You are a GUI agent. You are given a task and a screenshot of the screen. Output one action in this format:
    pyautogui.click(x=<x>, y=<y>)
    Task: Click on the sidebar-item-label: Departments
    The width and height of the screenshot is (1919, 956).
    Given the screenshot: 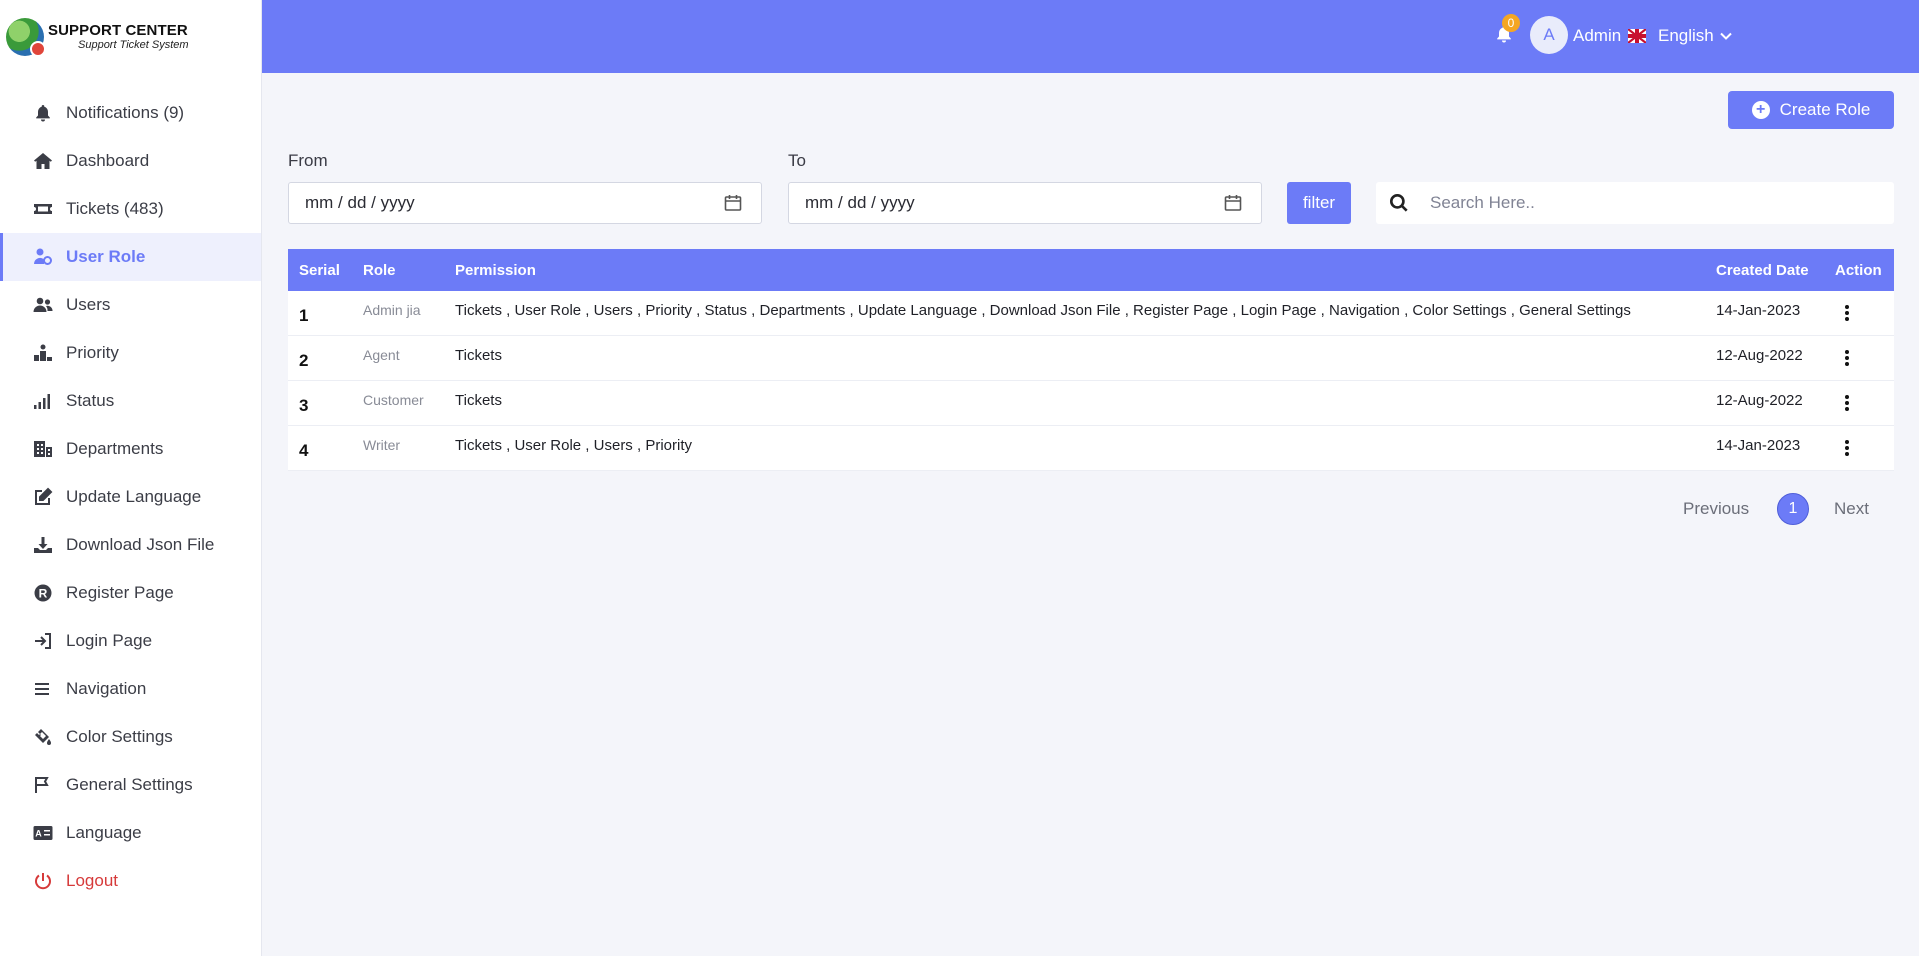 What is the action you would take?
    pyautogui.click(x=115, y=448)
    